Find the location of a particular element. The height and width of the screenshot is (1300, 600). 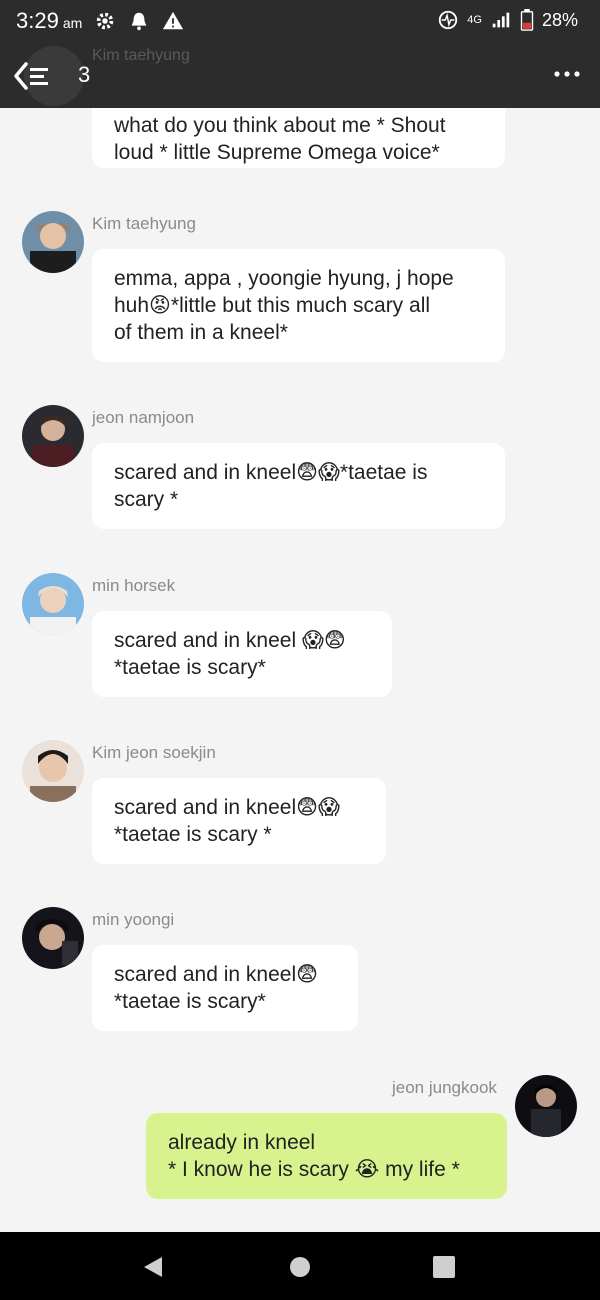

back-icon is located at coordinates (32, 76).